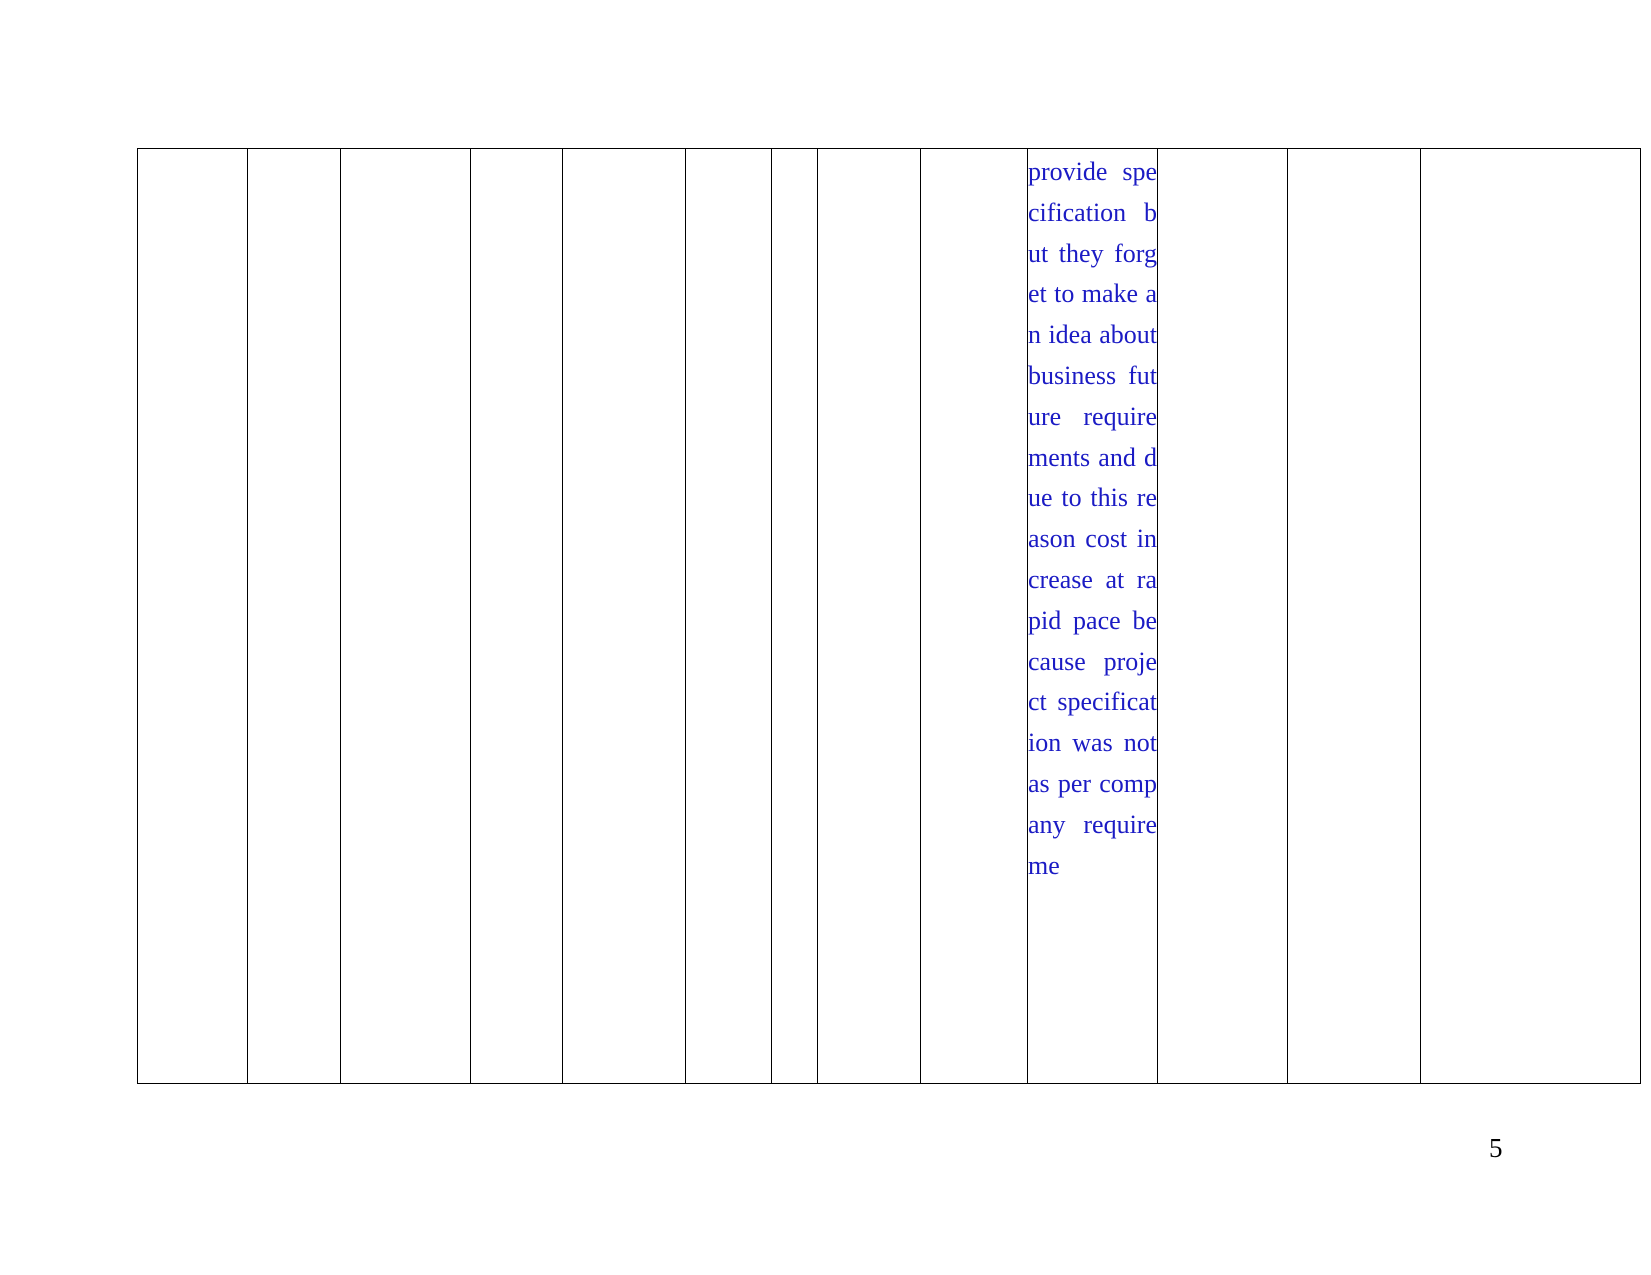 The height and width of the screenshot is (1275, 1651). What do you see at coordinates (1496, 1148) in the screenshot?
I see `page-number: 5` at bounding box center [1496, 1148].